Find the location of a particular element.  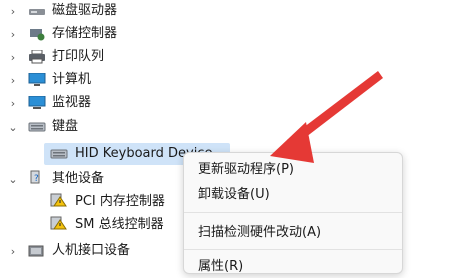

tree-item-label: 人机接口设备 is located at coordinates (91, 250).